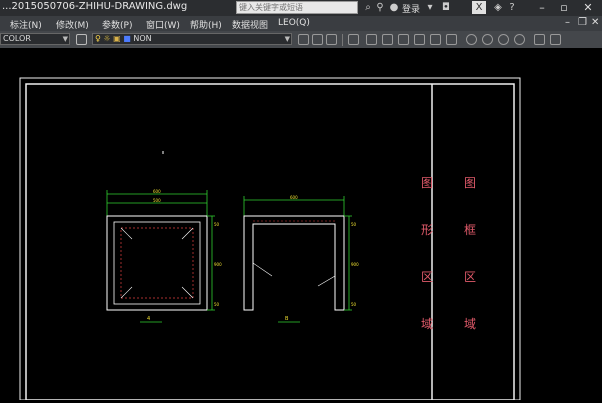  Describe the element at coordinates (380, 8) in the screenshot. I see `binoculars-icon: ⚲` at that location.